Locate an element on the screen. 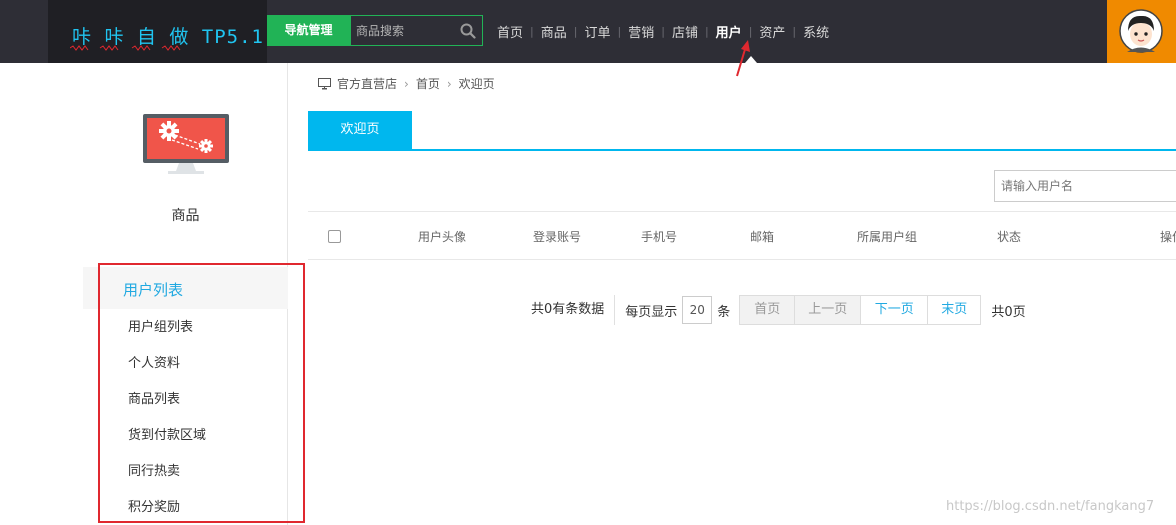 The height and width of the screenshot is (525, 1176). pagination: 共0有条数据 每页显示 20 条 首页 上一页 下一页 末页 共0页 is located at coordinates (778, 310).